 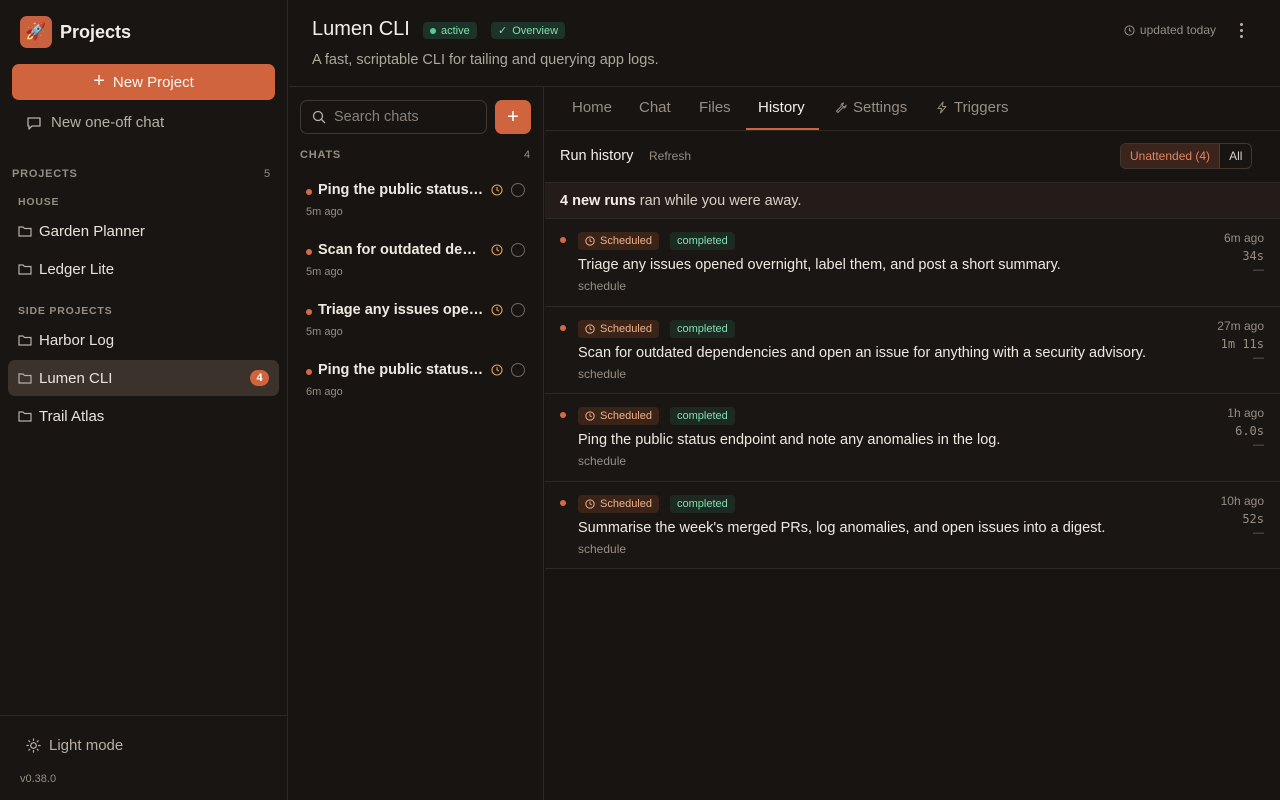 What do you see at coordinates (1242, 500) in the screenshot?
I see `run-time-ago: 10h ago` at bounding box center [1242, 500].